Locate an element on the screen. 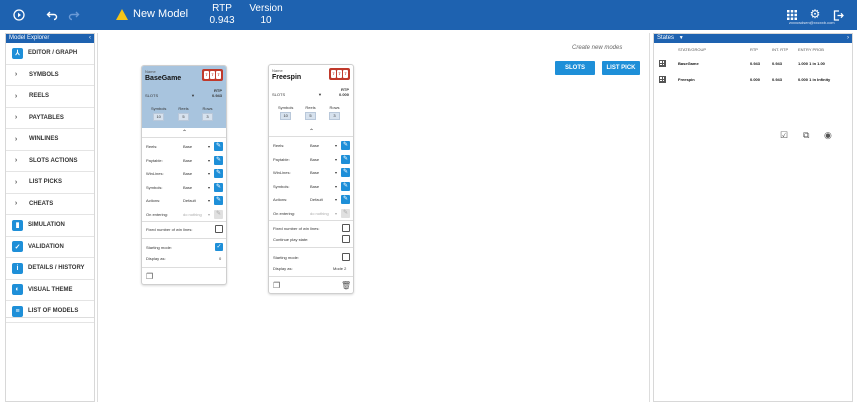 This screenshot has height=402, width=857. palette-icon: ◐ is located at coordinates (17, 290).